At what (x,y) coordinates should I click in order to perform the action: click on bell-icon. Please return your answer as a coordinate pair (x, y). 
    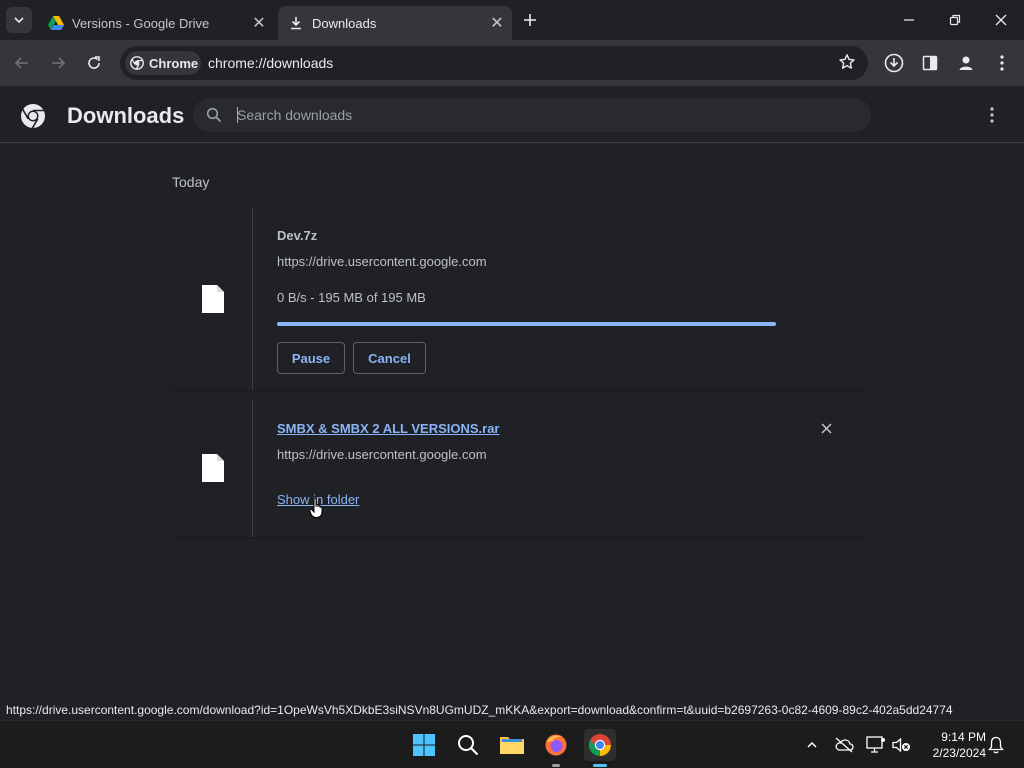
    Looking at the image, I should click on (996, 745).